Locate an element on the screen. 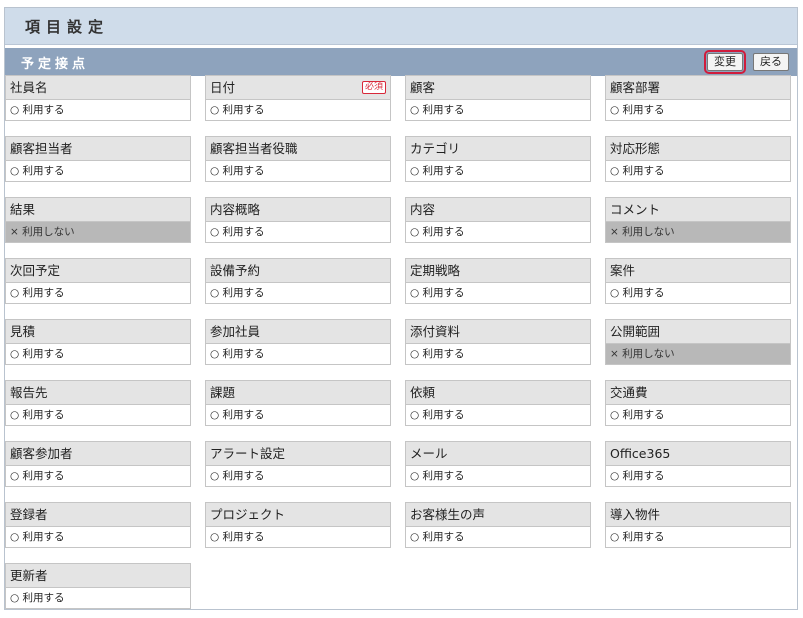 The image size is (803, 618). field-item: 顧客担当者 ○ 利用する is located at coordinates (98, 159).